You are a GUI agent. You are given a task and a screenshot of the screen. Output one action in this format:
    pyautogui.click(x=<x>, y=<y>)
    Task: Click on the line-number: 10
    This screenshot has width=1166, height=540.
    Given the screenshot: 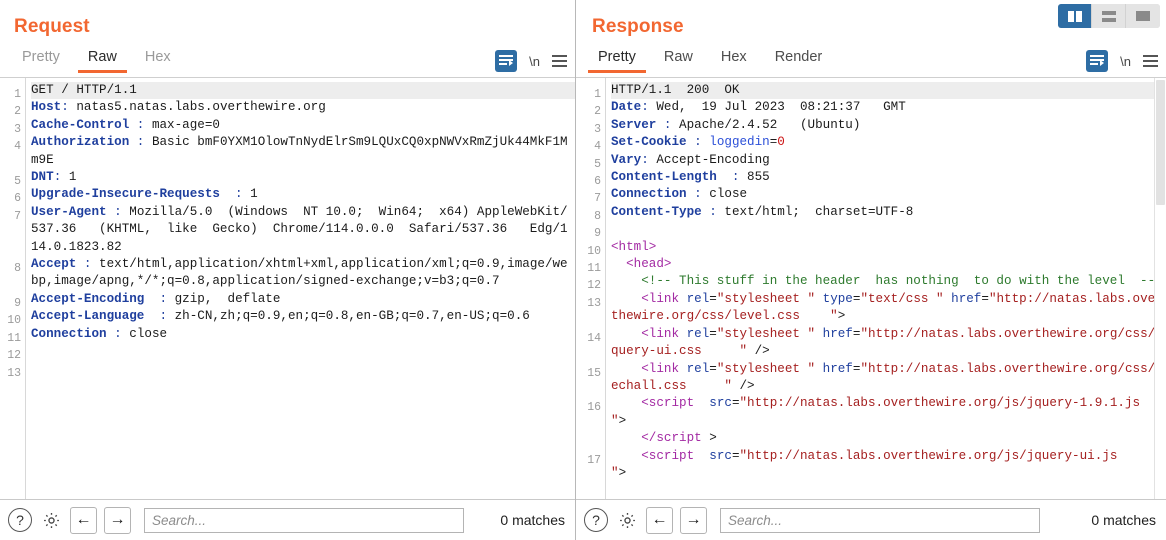 What is the action you would take?
    pyautogui.click(x=14, y=321)
    